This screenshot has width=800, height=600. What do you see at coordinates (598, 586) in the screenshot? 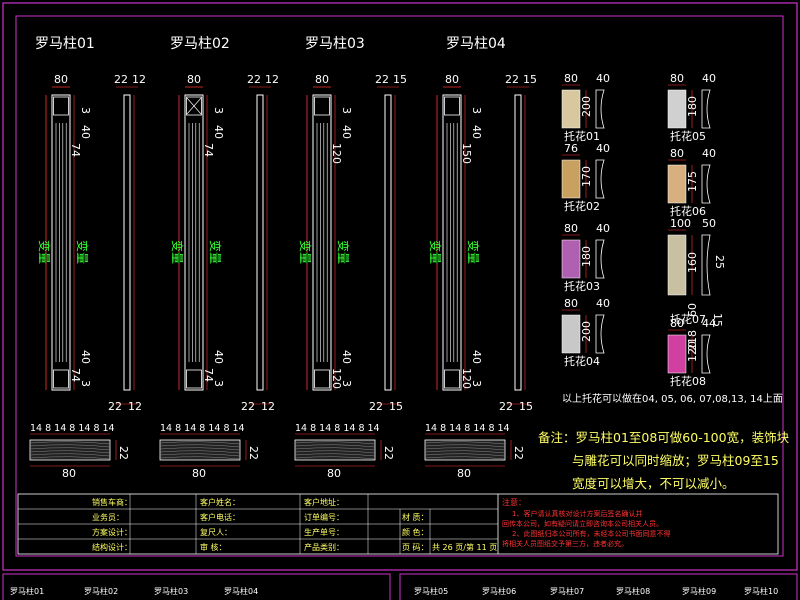
I see `next-sheet-right` at bounding box center [598, 586].